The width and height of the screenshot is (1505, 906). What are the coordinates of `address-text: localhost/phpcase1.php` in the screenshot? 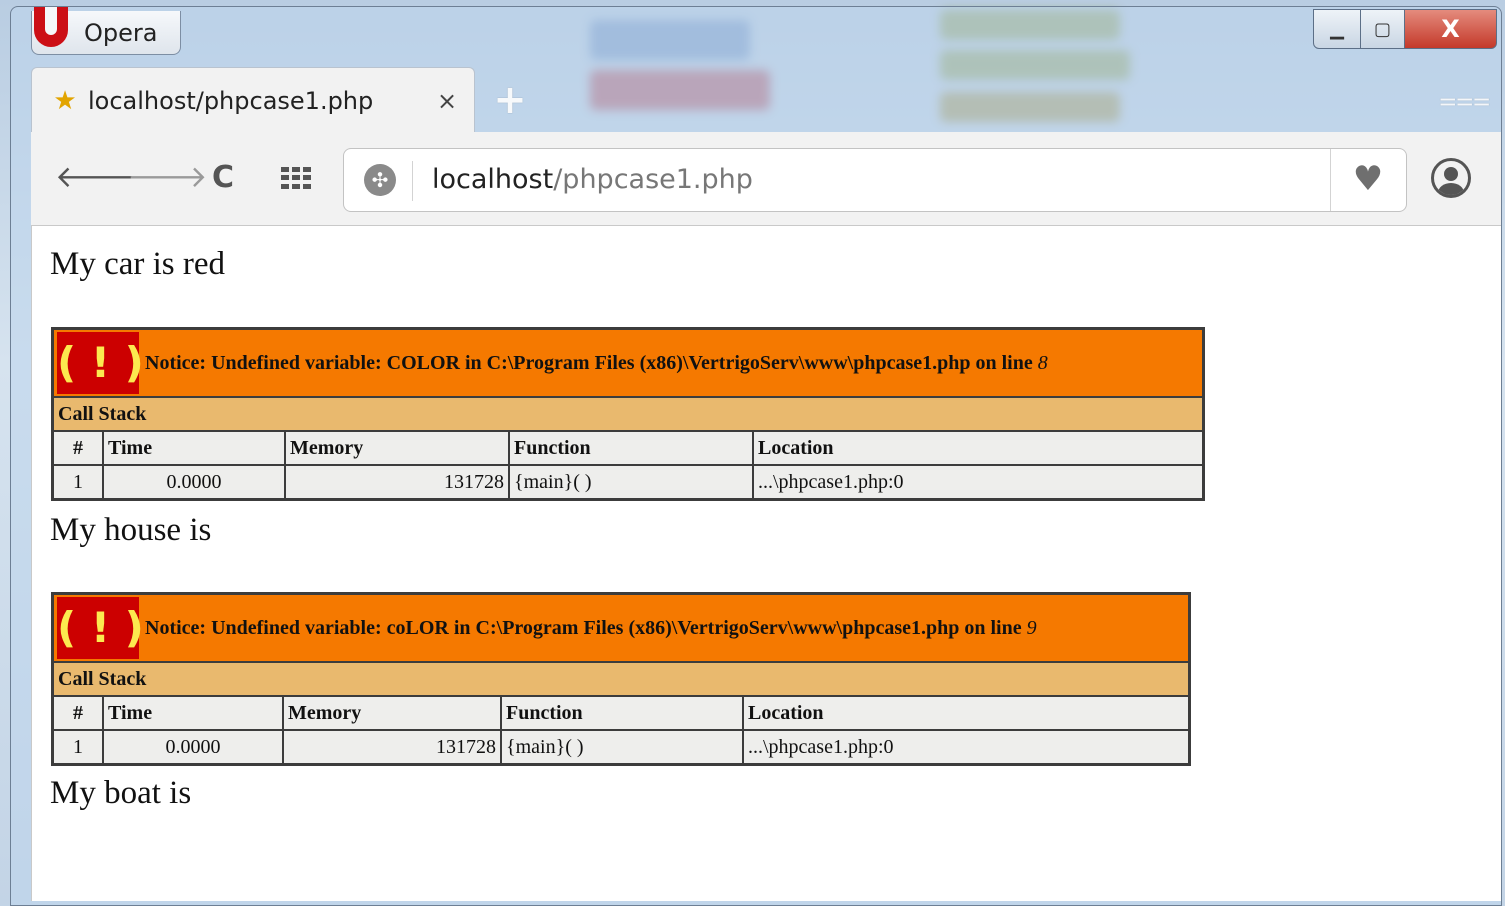 It's located at (592, 180).